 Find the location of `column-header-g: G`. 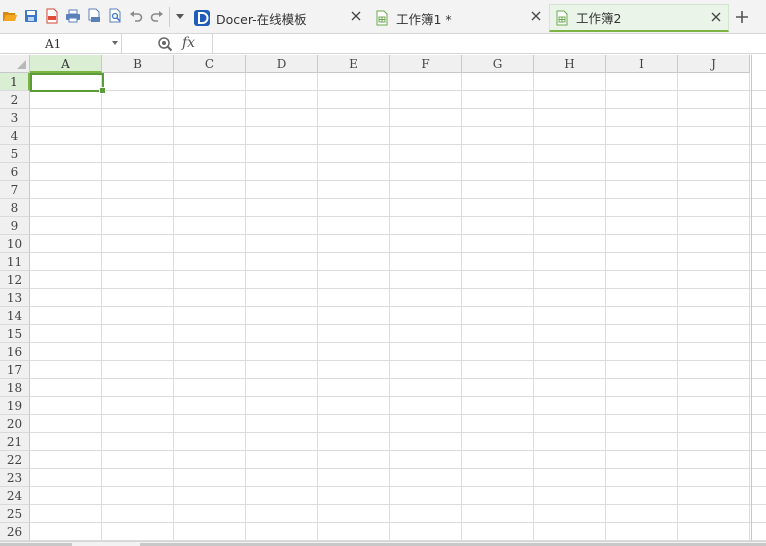

column-header-g: G is located at coordinates (498, 64).